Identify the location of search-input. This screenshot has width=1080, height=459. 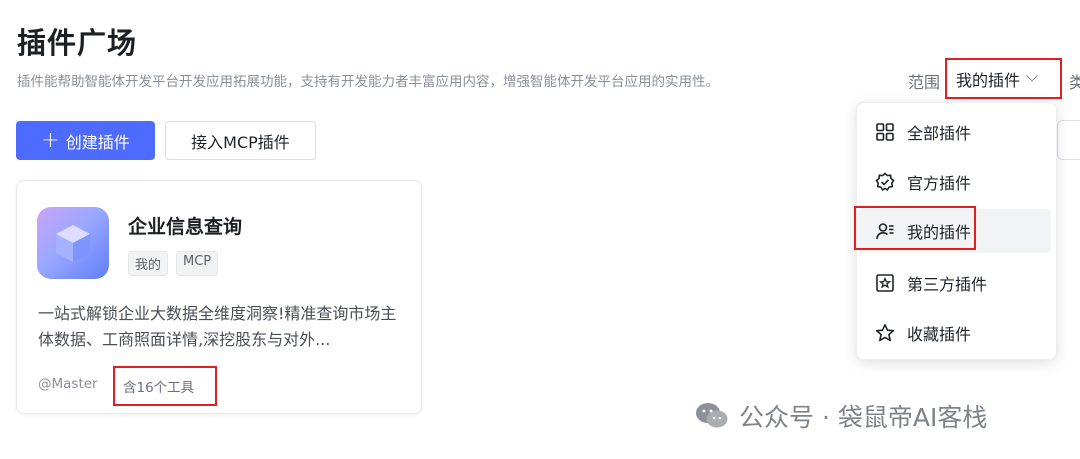
(1068, 140).